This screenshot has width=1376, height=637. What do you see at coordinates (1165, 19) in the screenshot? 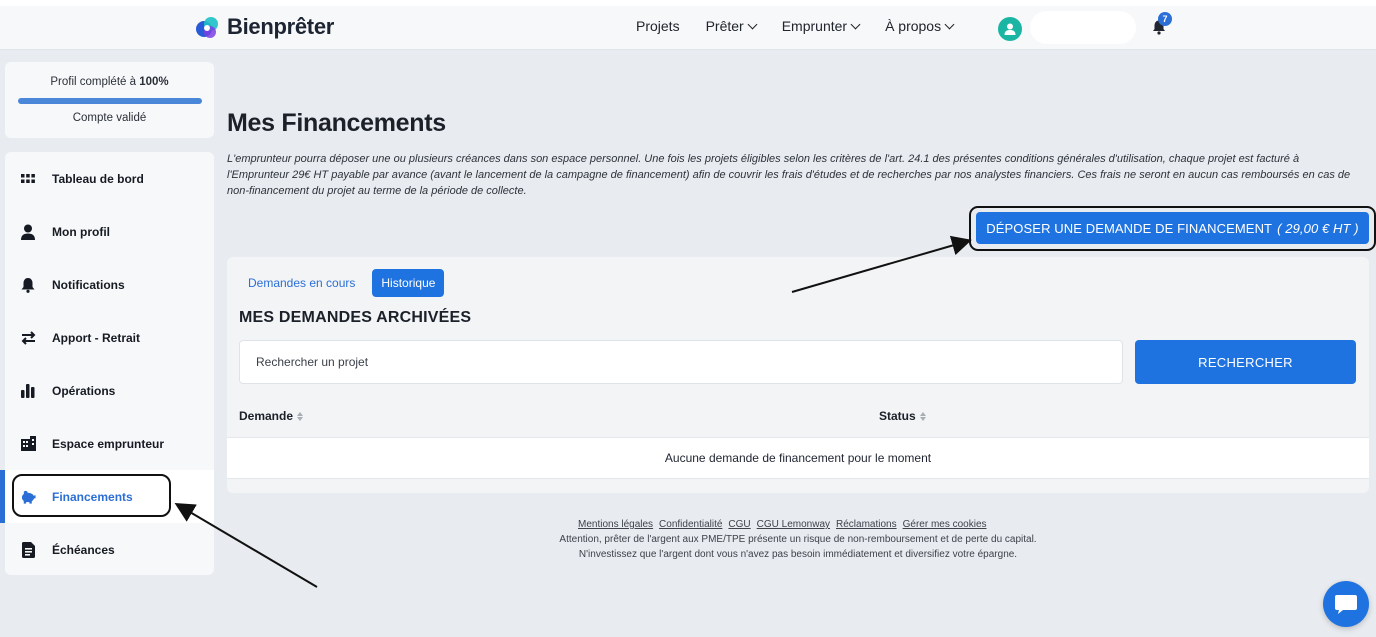
I see `notification-count-badge: 7` at bounding box center [1165, 19].